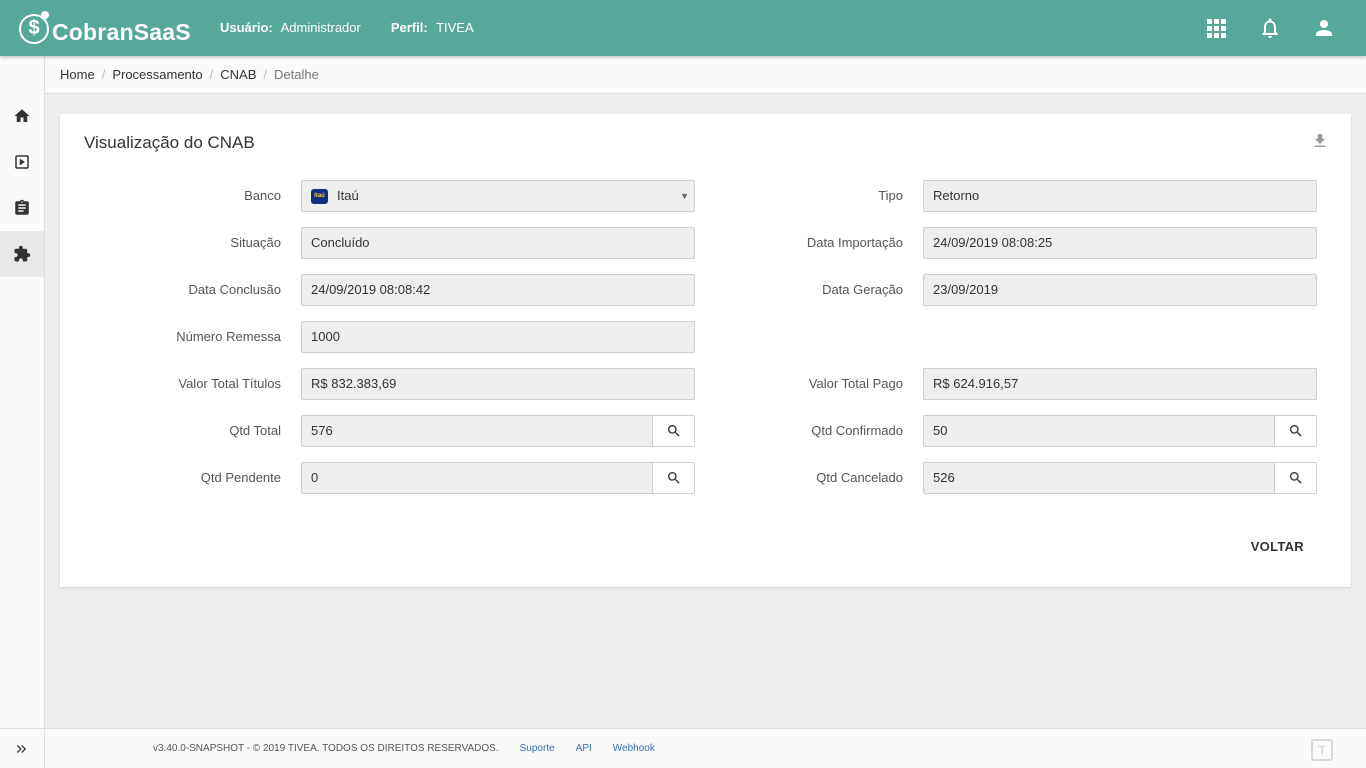  I want to click on breadcrumb-processamento: Processamento, so click(157, 74).